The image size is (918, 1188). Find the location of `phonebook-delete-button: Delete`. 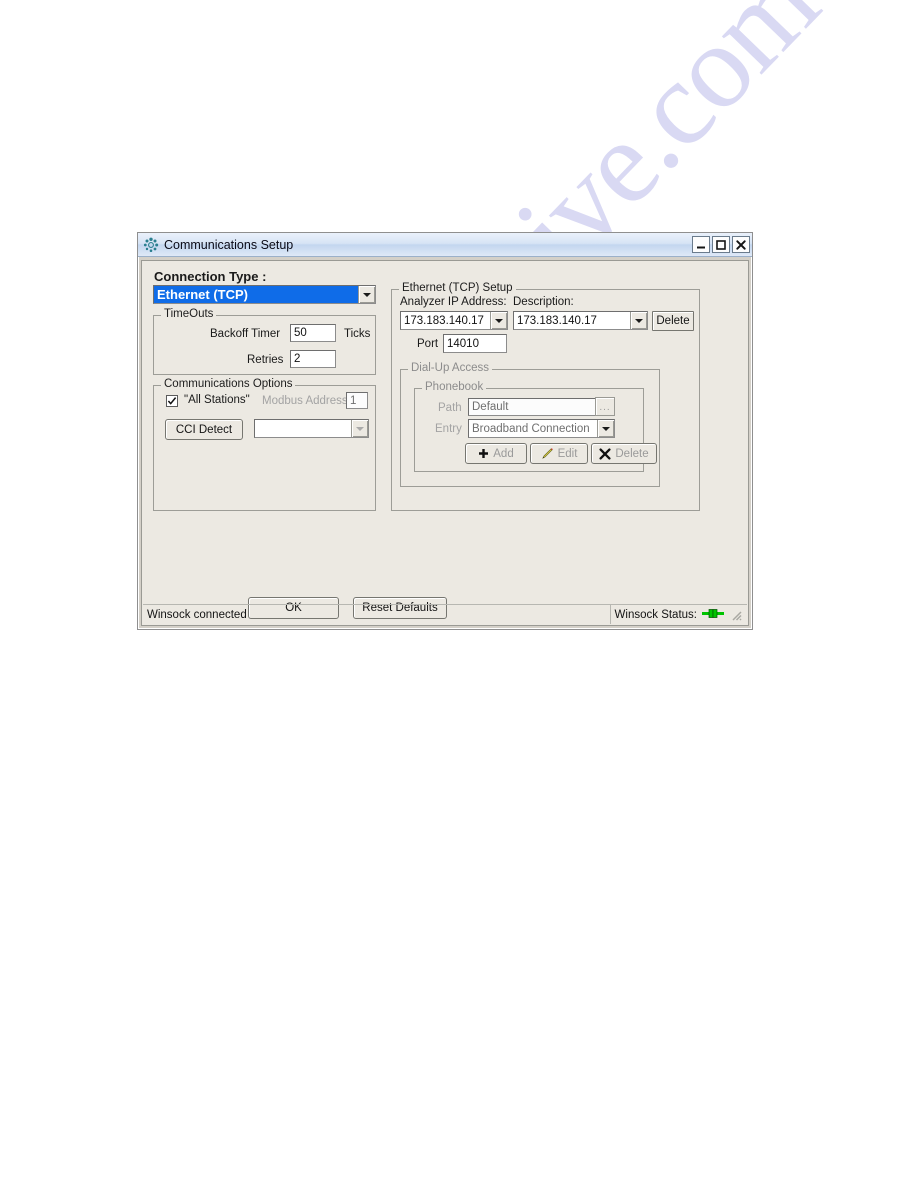

phonebook-delete-button: Delete is located at coordinates (624, 453).